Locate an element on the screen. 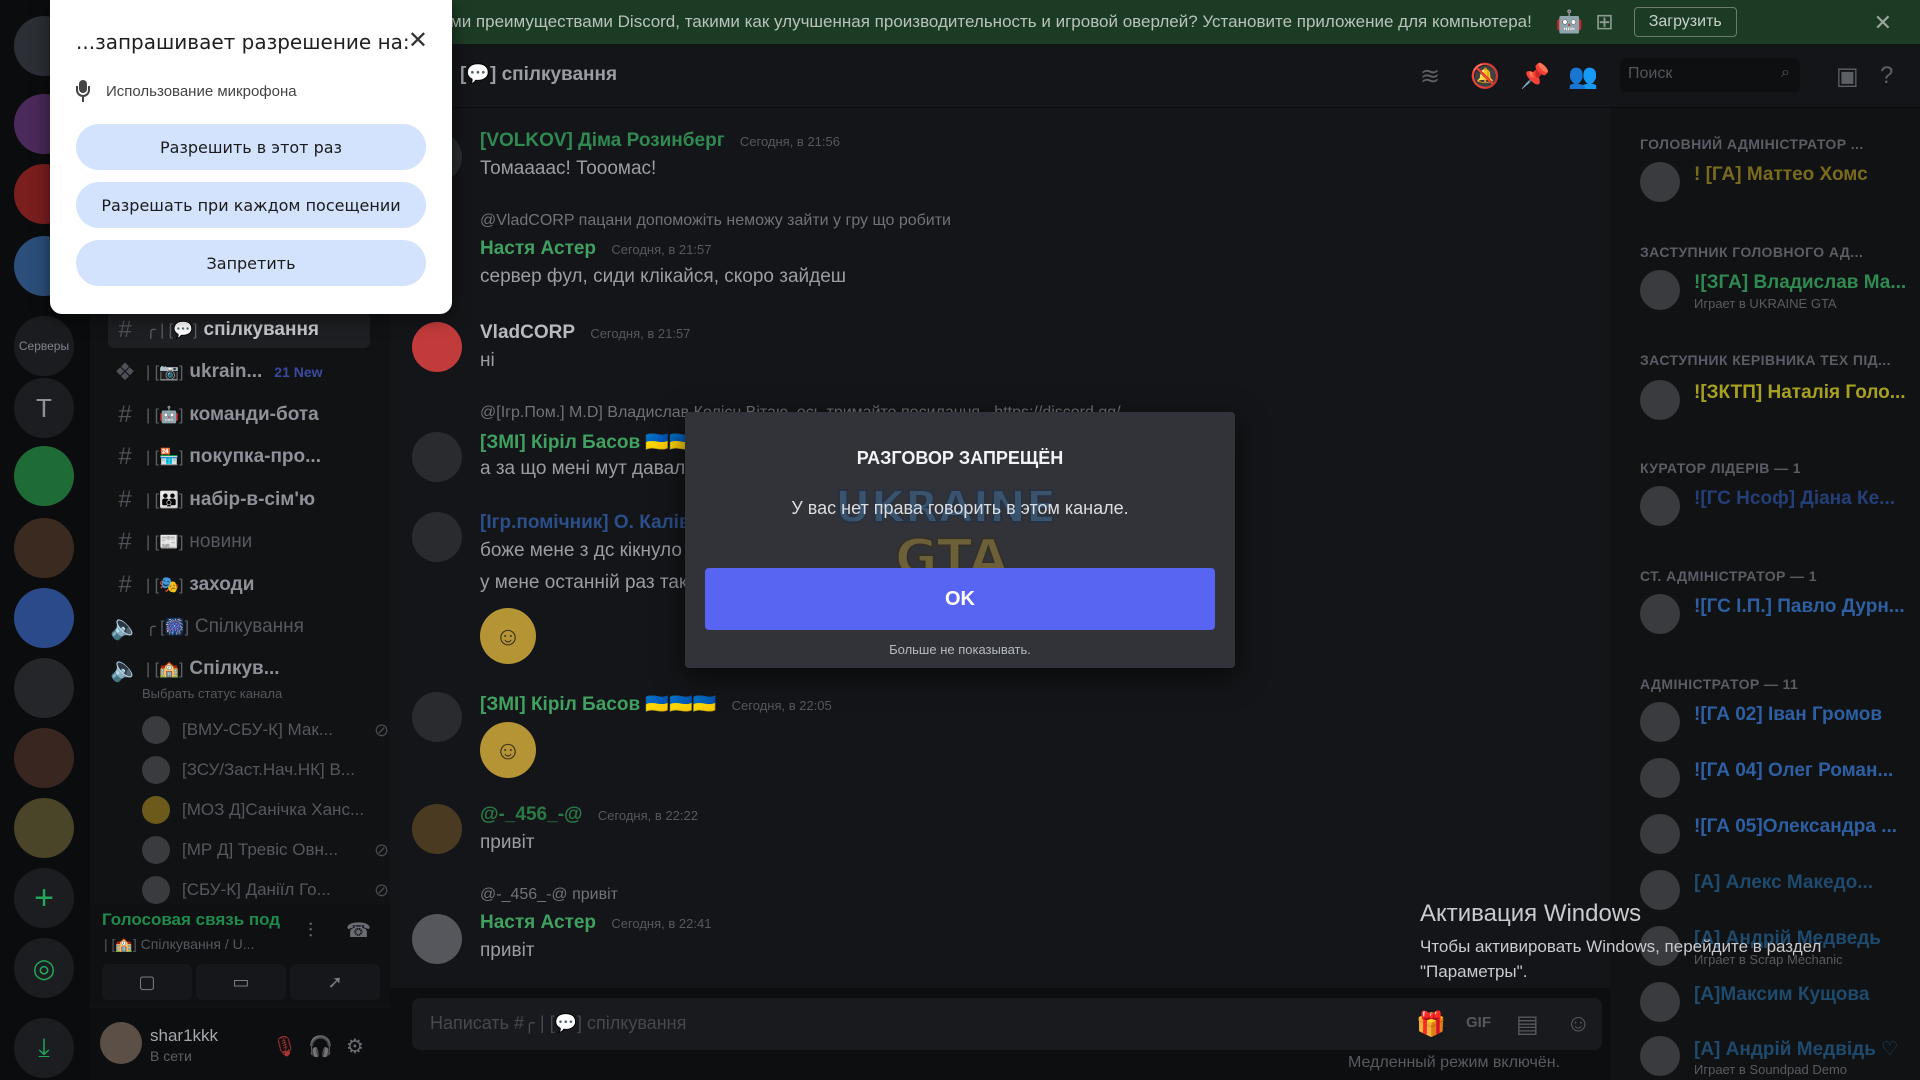 This screenshot has width=1920, height=1080. deny-button: Запретить is located at coordinates (251, 263).